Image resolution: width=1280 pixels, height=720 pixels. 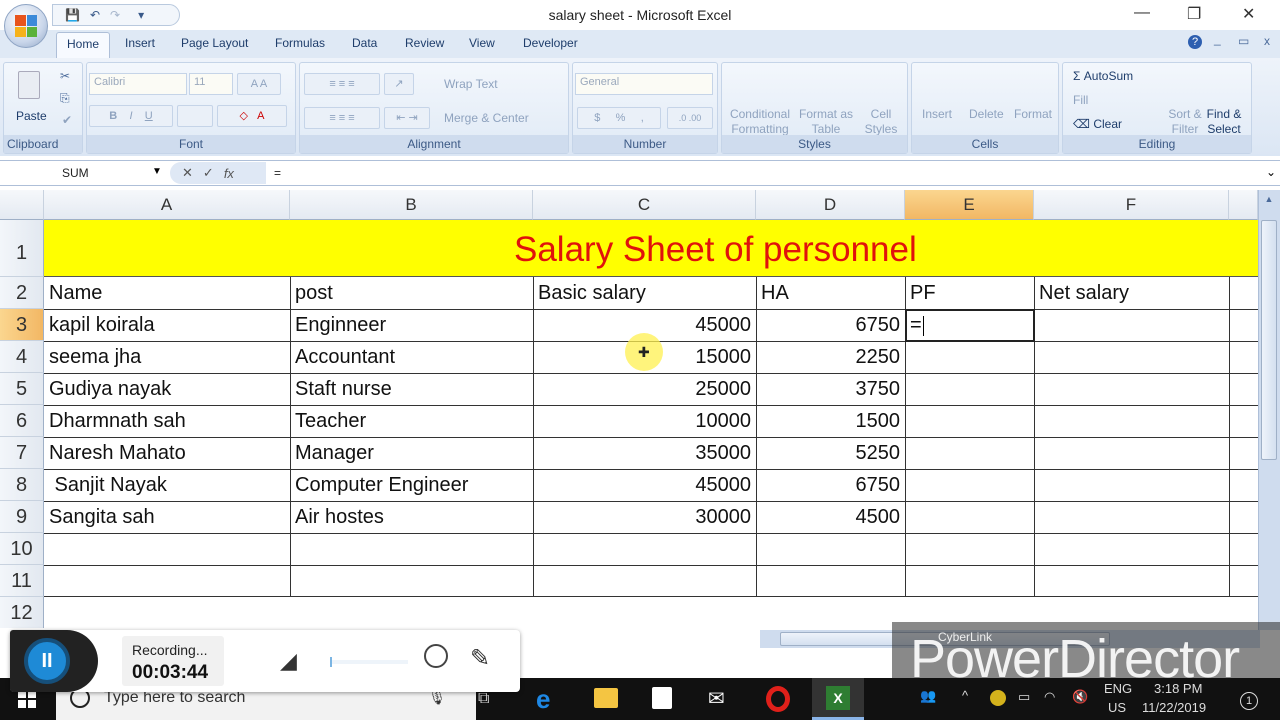 What do you see at coordinates (1080, 100) in the screenshot?
I see `fill-button: Fill` at bounding box center [1080, 100].